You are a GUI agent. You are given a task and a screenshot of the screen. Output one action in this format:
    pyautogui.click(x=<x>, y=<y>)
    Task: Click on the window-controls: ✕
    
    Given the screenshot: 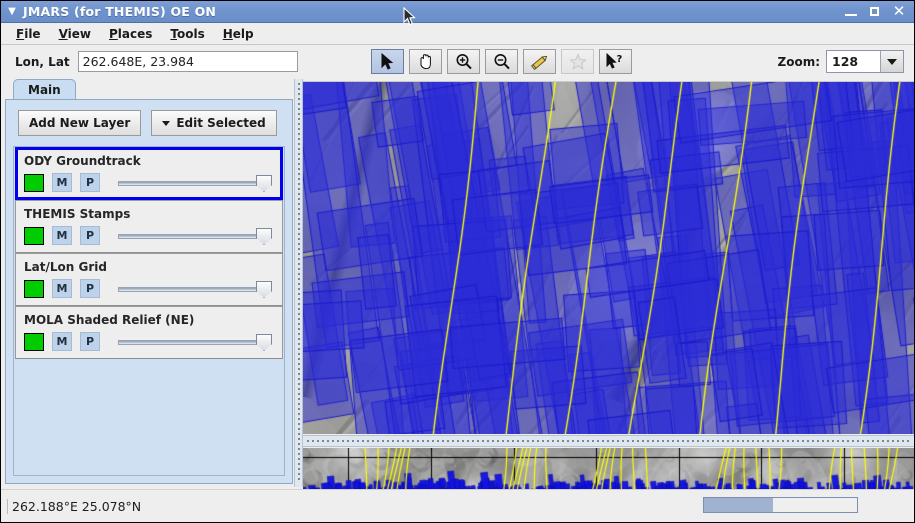 What is the action you would take?
    pyautogui.click(x=879, y=11)
    